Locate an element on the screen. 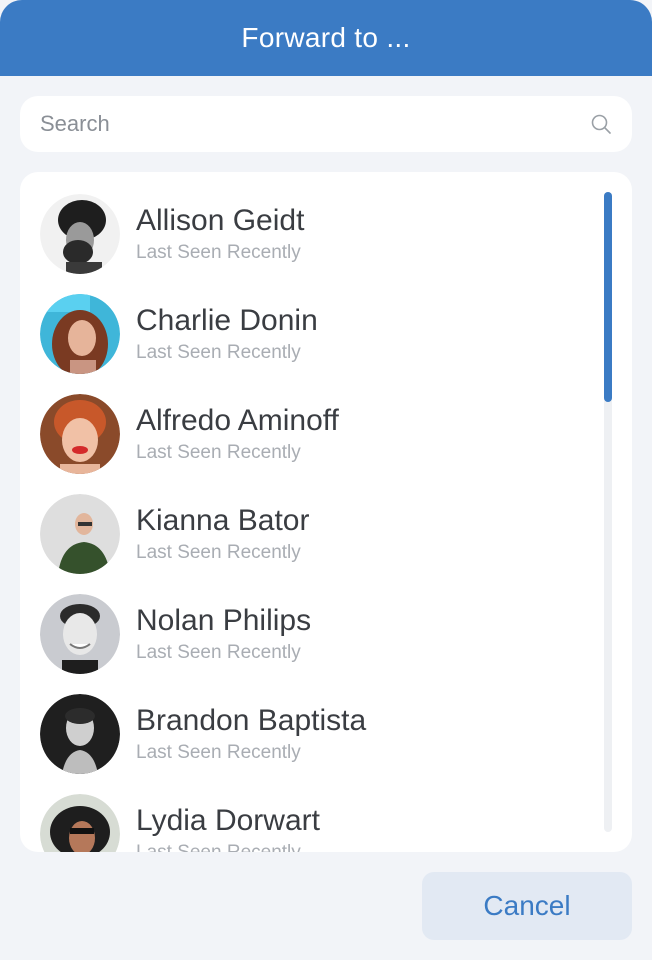 Image resolution: width=652 pixels, height=960 pixels. scrollbar-thumb is located at coordinates (608, 297).